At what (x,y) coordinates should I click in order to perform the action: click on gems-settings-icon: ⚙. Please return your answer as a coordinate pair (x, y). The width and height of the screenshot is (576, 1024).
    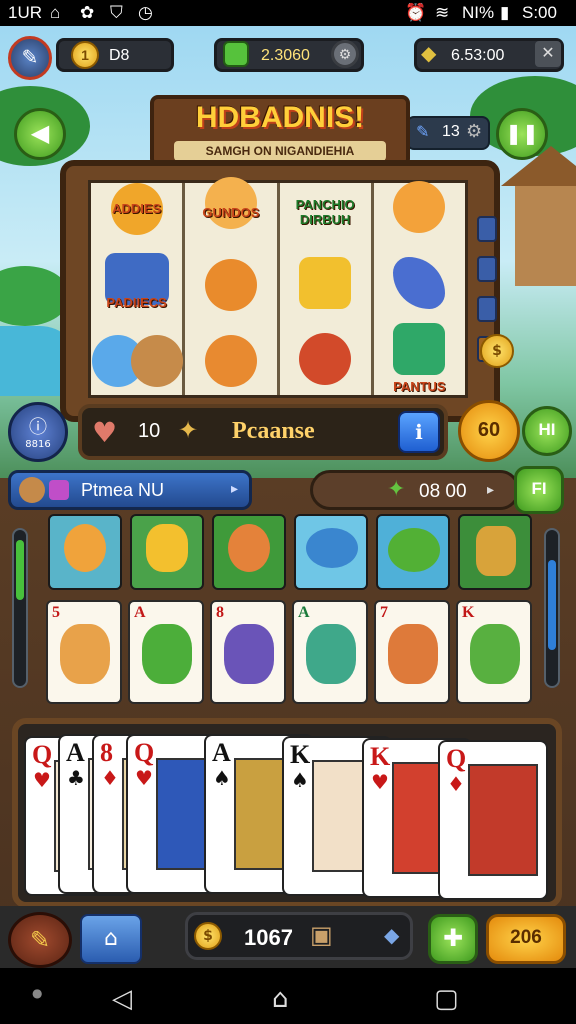
    Looking at the image, I should click on (345, 54).